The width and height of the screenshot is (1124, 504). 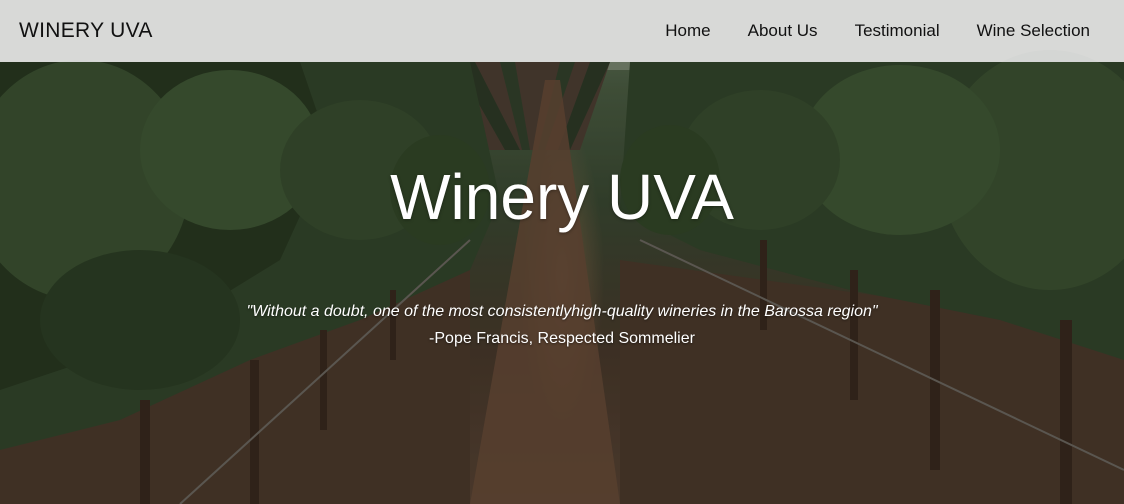 What do you see at coordinates (86, 31) in the screenshot?
I see `brand-logo-link: WINERY UVA` at bounding box center [86, 31].